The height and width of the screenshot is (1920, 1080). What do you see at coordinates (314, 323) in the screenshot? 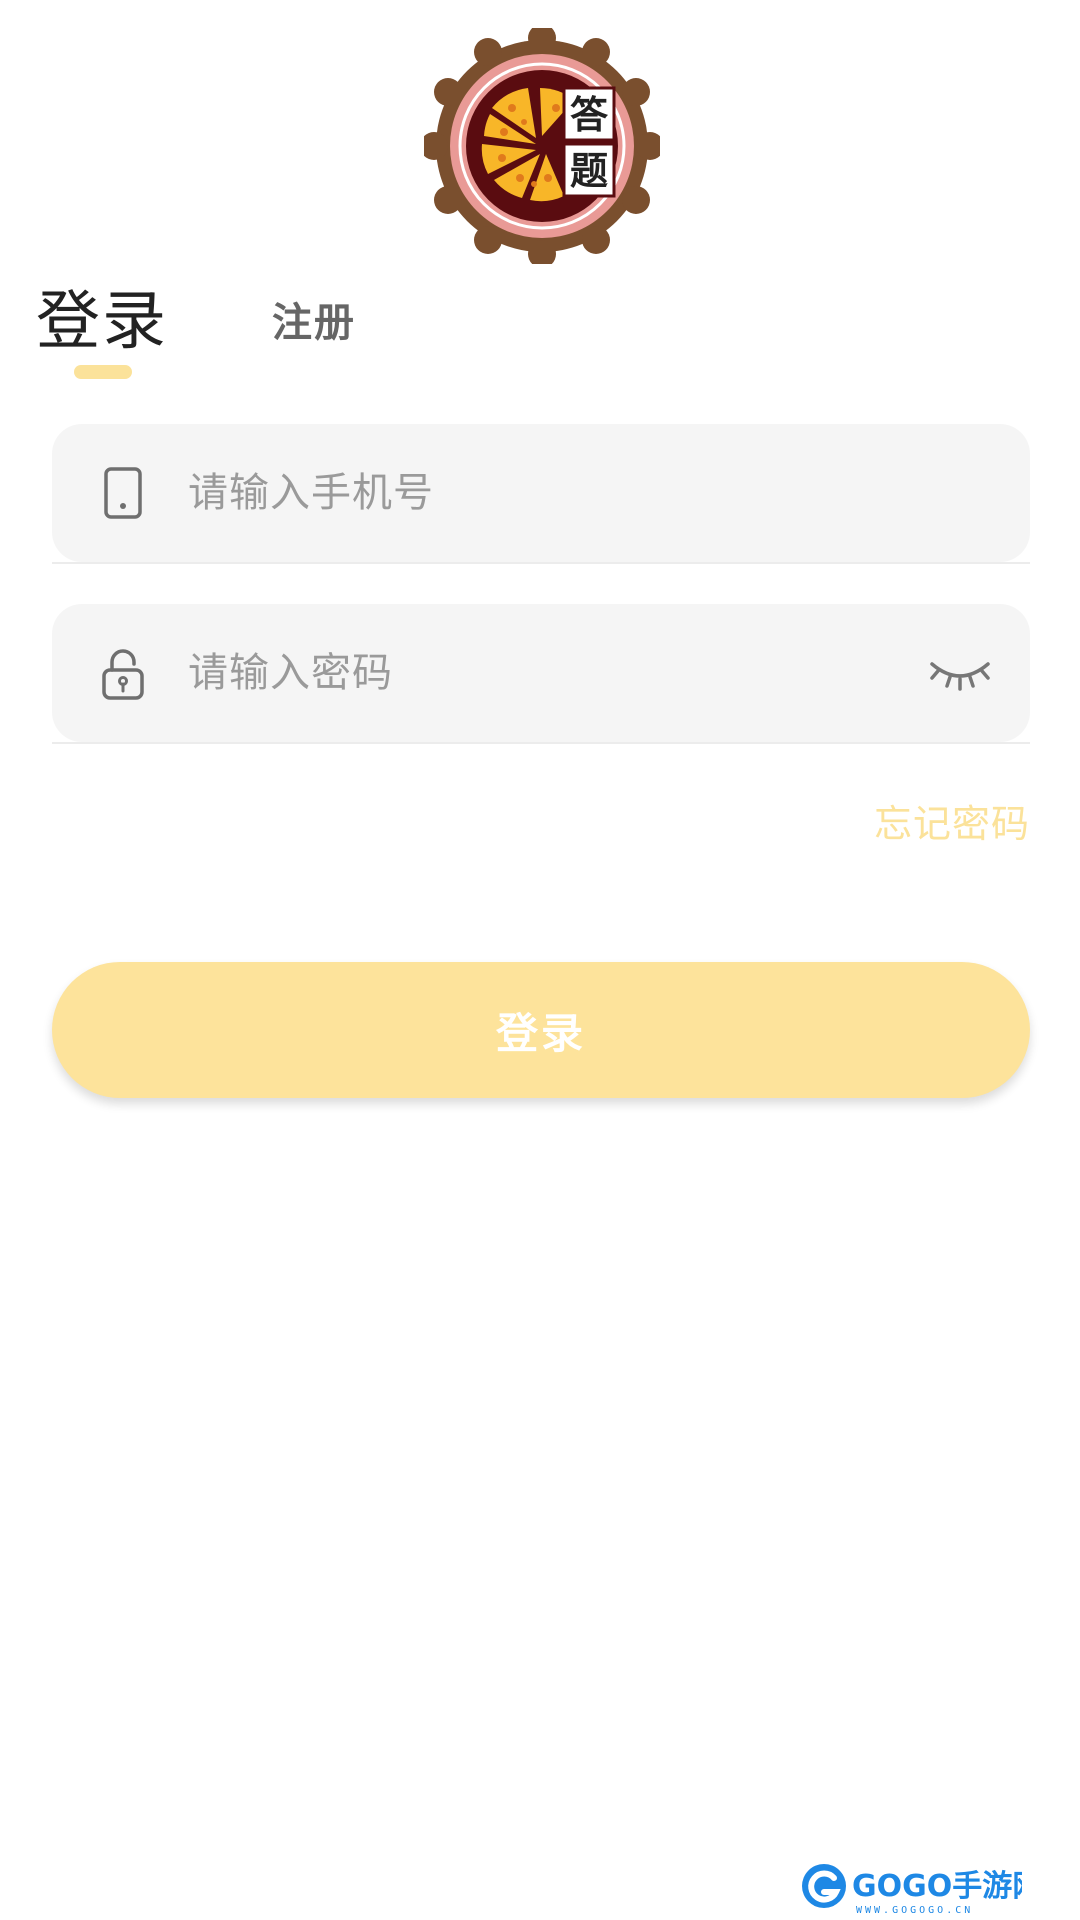
I see `tab-register: 注册` at bounding box center [314, 323].